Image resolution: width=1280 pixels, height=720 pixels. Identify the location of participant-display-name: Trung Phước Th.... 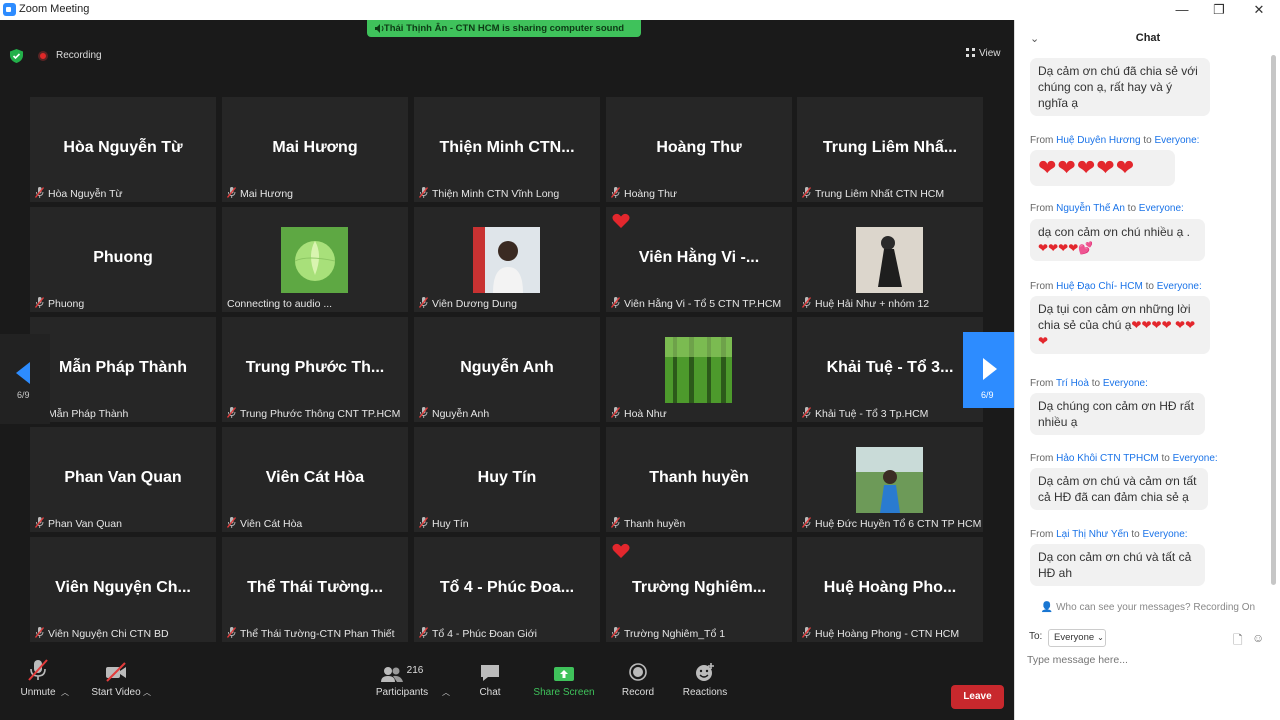
(315, 367).